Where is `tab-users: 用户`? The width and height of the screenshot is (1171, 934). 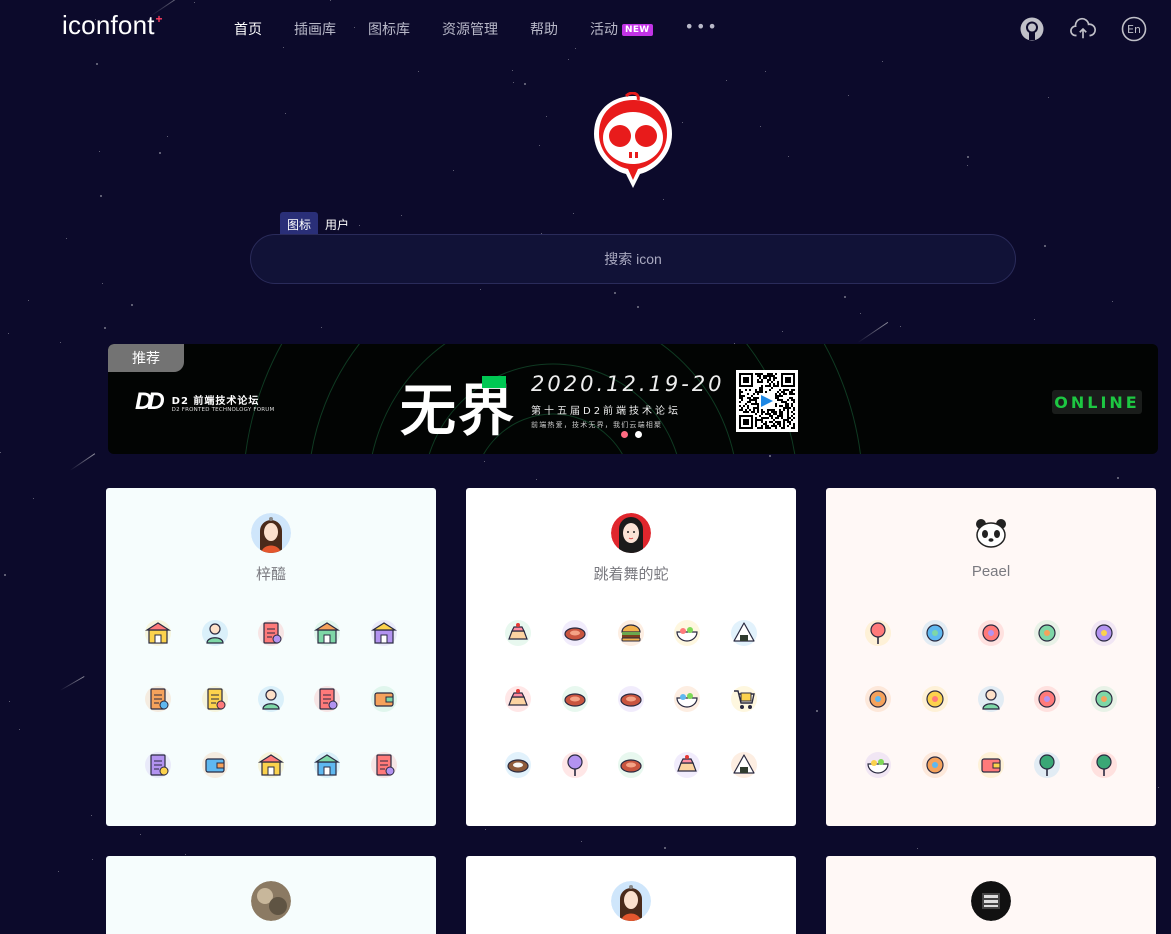 tab-users: 用户 is located at coordinates (337, 224).